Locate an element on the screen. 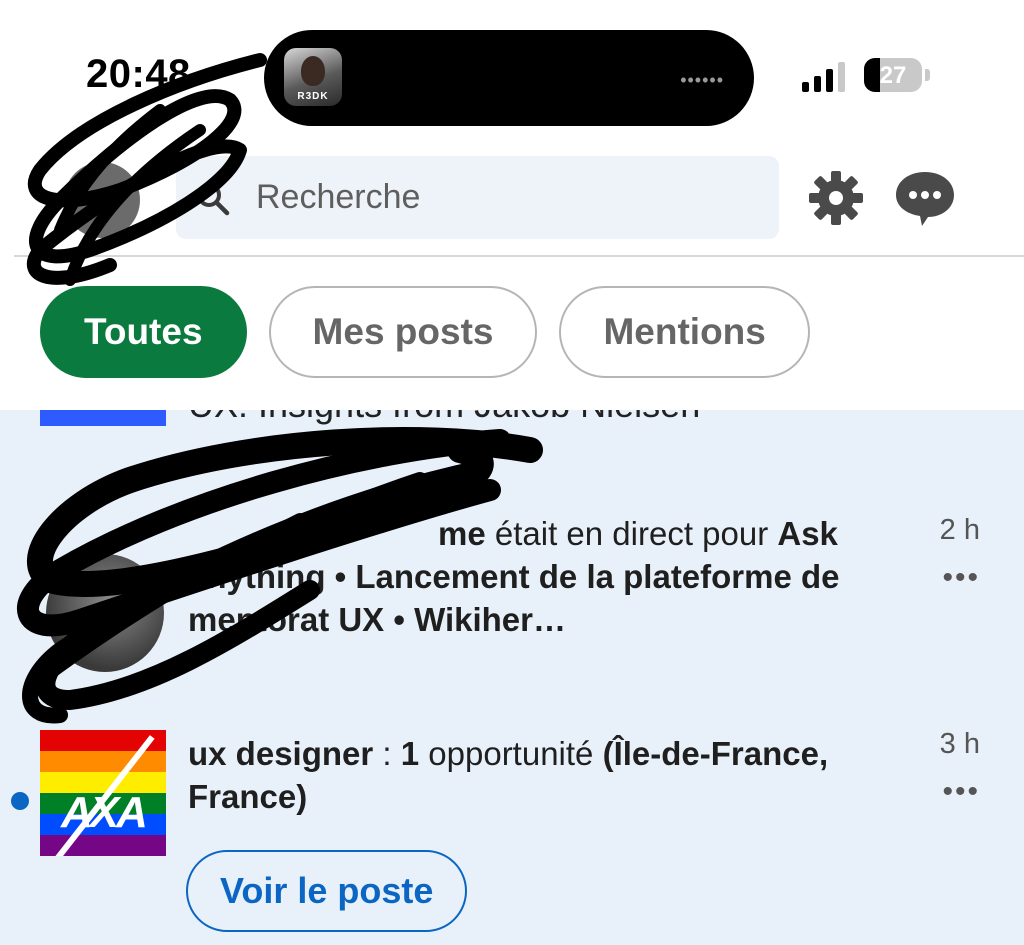 This screenshot has width=1024, height=945. notification-time: 3 h is located at coordinates (959, 744).